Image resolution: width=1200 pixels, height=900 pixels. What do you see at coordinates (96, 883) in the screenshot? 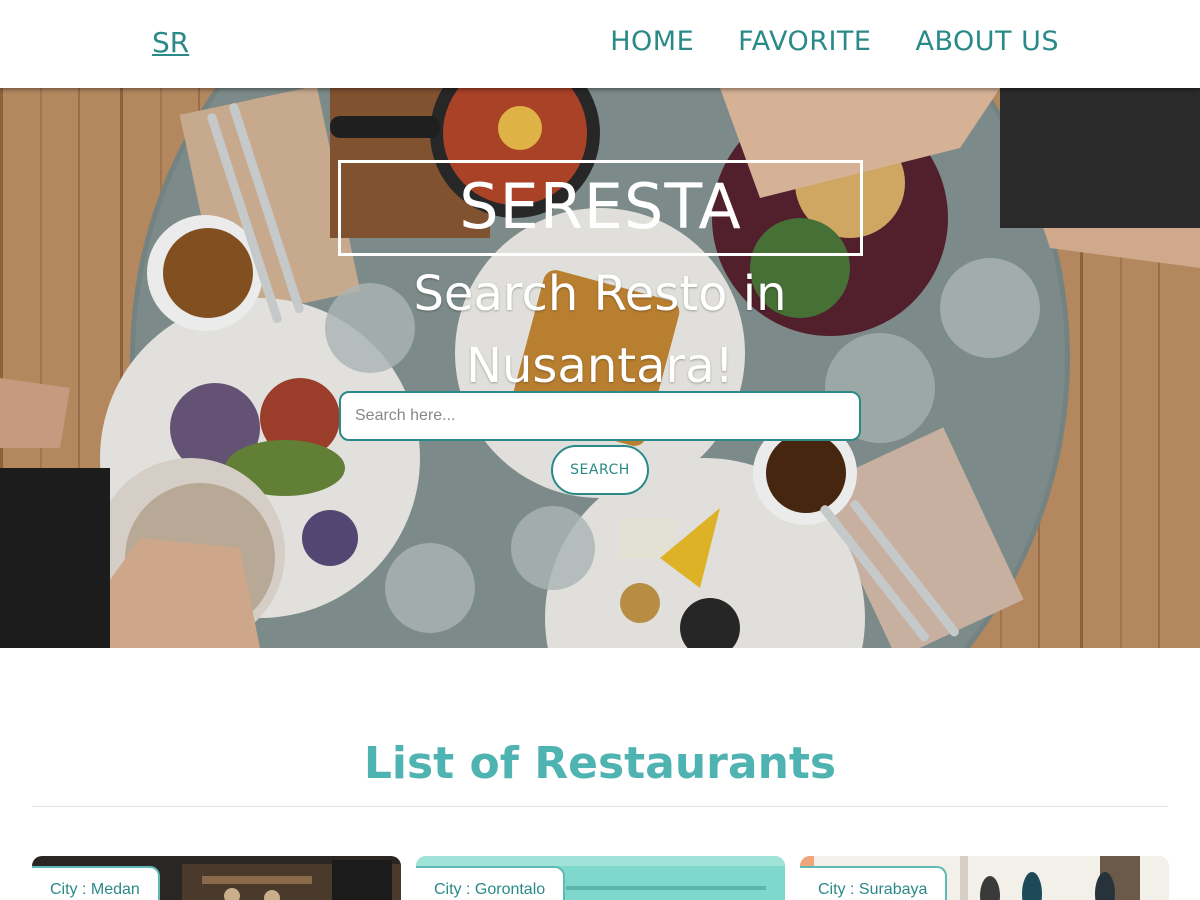
I see `city-badge: City : Medan` at bounding box center [96, 883].